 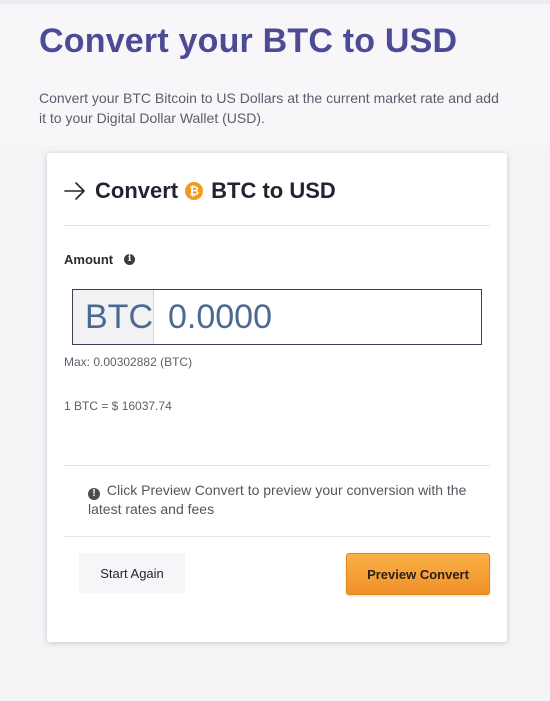 I want to click on preview-convert-button: Preview Convert, so click(x=418, y=574).